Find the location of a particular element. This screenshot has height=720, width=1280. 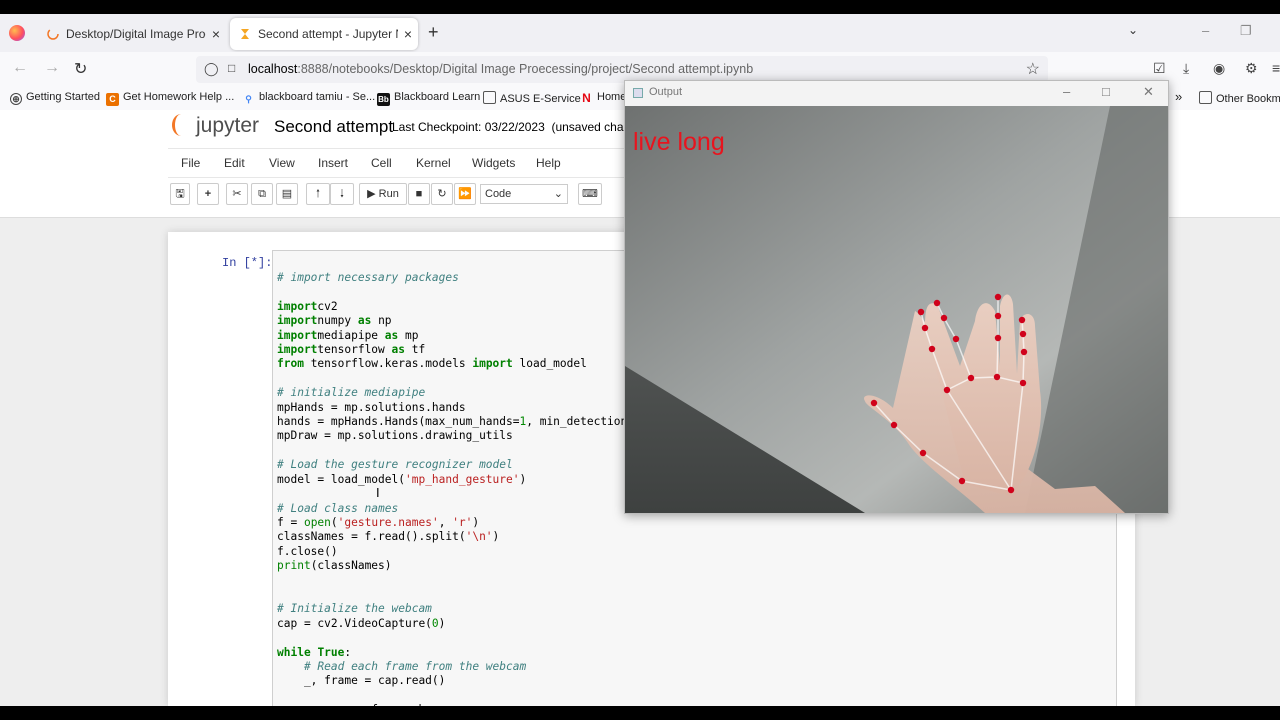

firefox-icon is located at coordinates (17, 33).